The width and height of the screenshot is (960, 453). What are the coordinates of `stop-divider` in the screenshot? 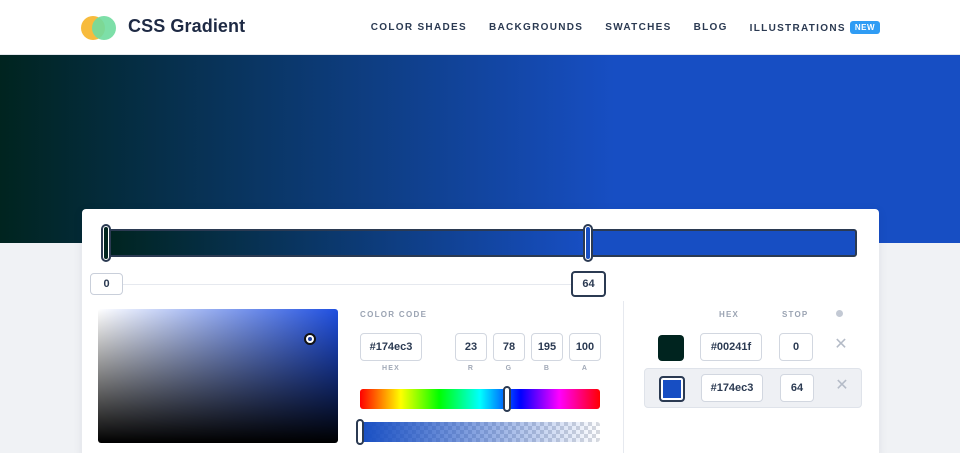 It's located at (347, 284).